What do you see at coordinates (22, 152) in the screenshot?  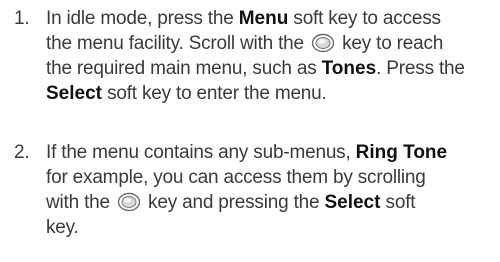 I see `step-number: 2.` at bounding box center [22, 152].